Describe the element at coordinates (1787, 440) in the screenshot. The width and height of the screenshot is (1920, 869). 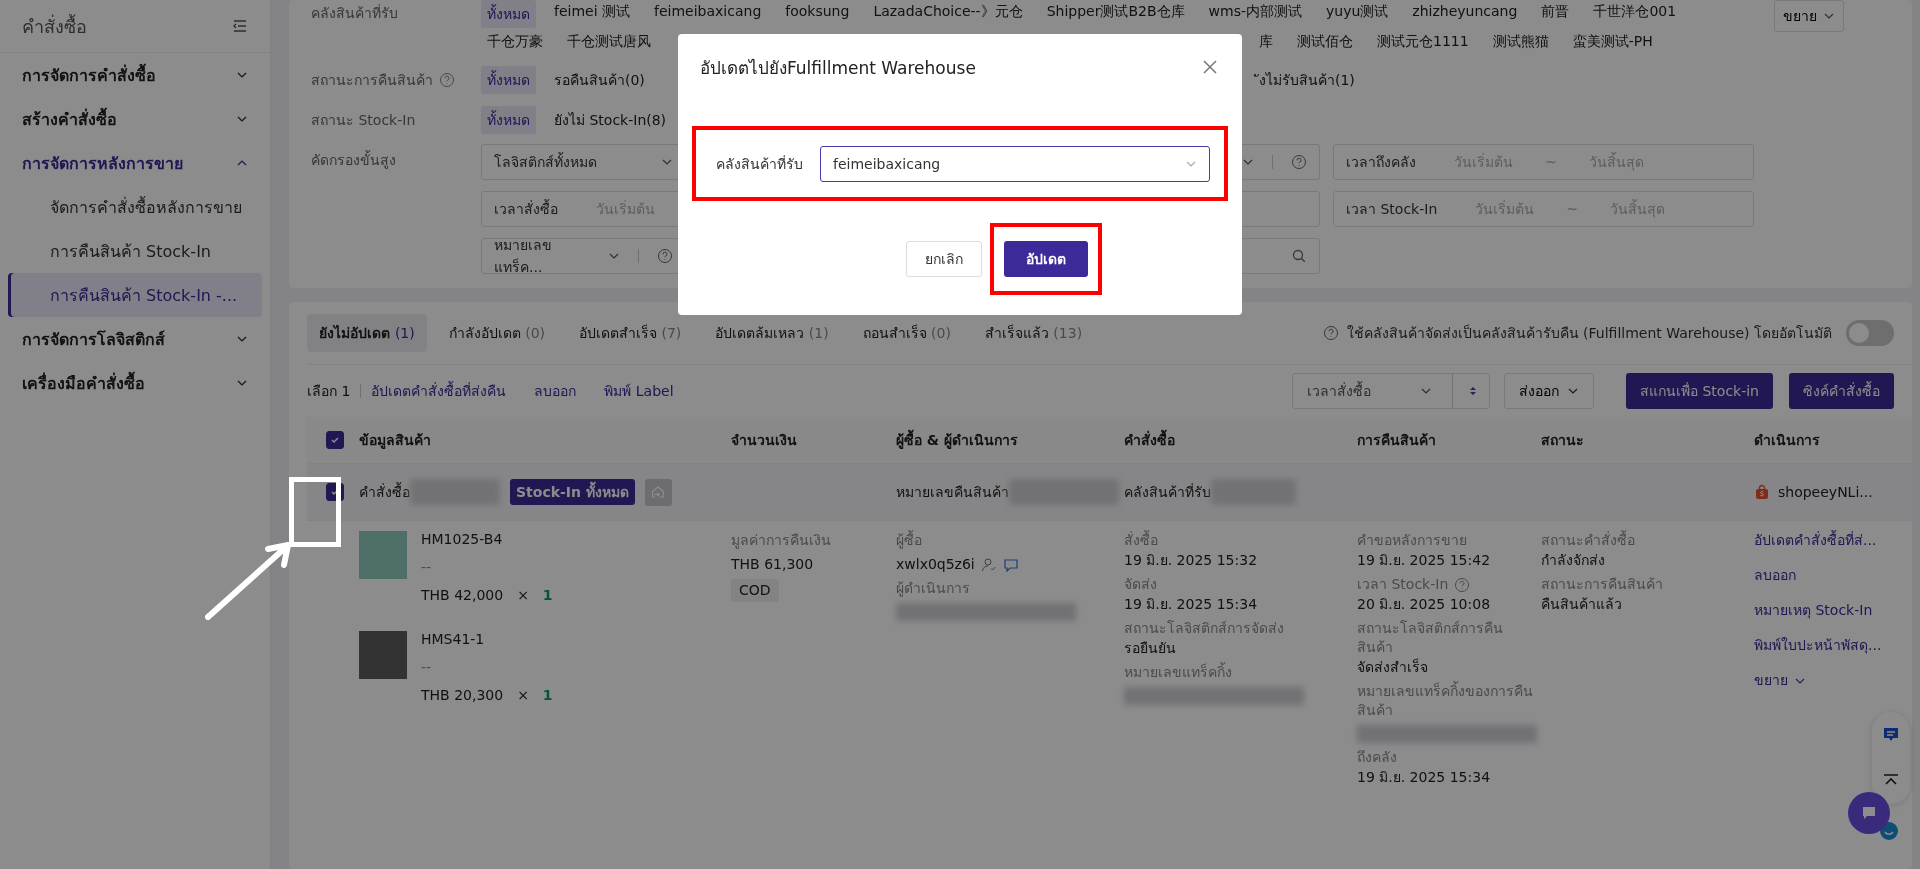
I see `column-header: ดำเนินการ` at that location.